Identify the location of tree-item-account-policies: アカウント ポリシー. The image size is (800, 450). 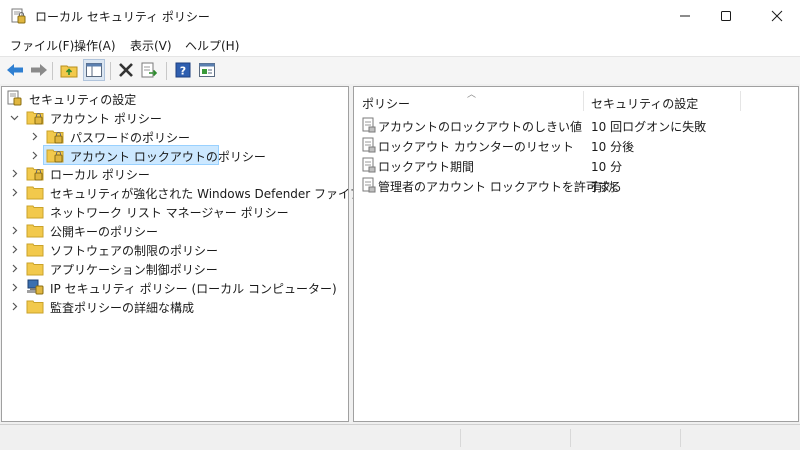
(106, 117).